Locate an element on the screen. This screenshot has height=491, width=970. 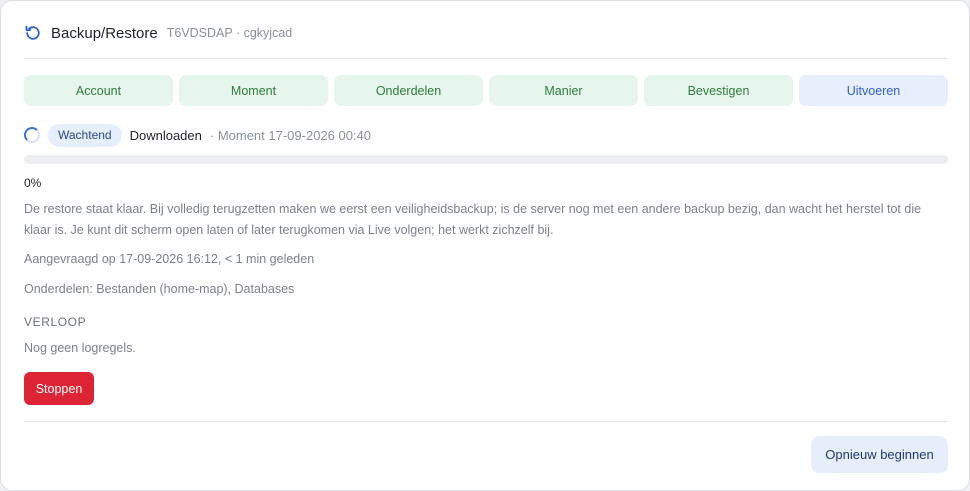
restart-button: Opnieuw beginnen is located at coordinates (879, 454).